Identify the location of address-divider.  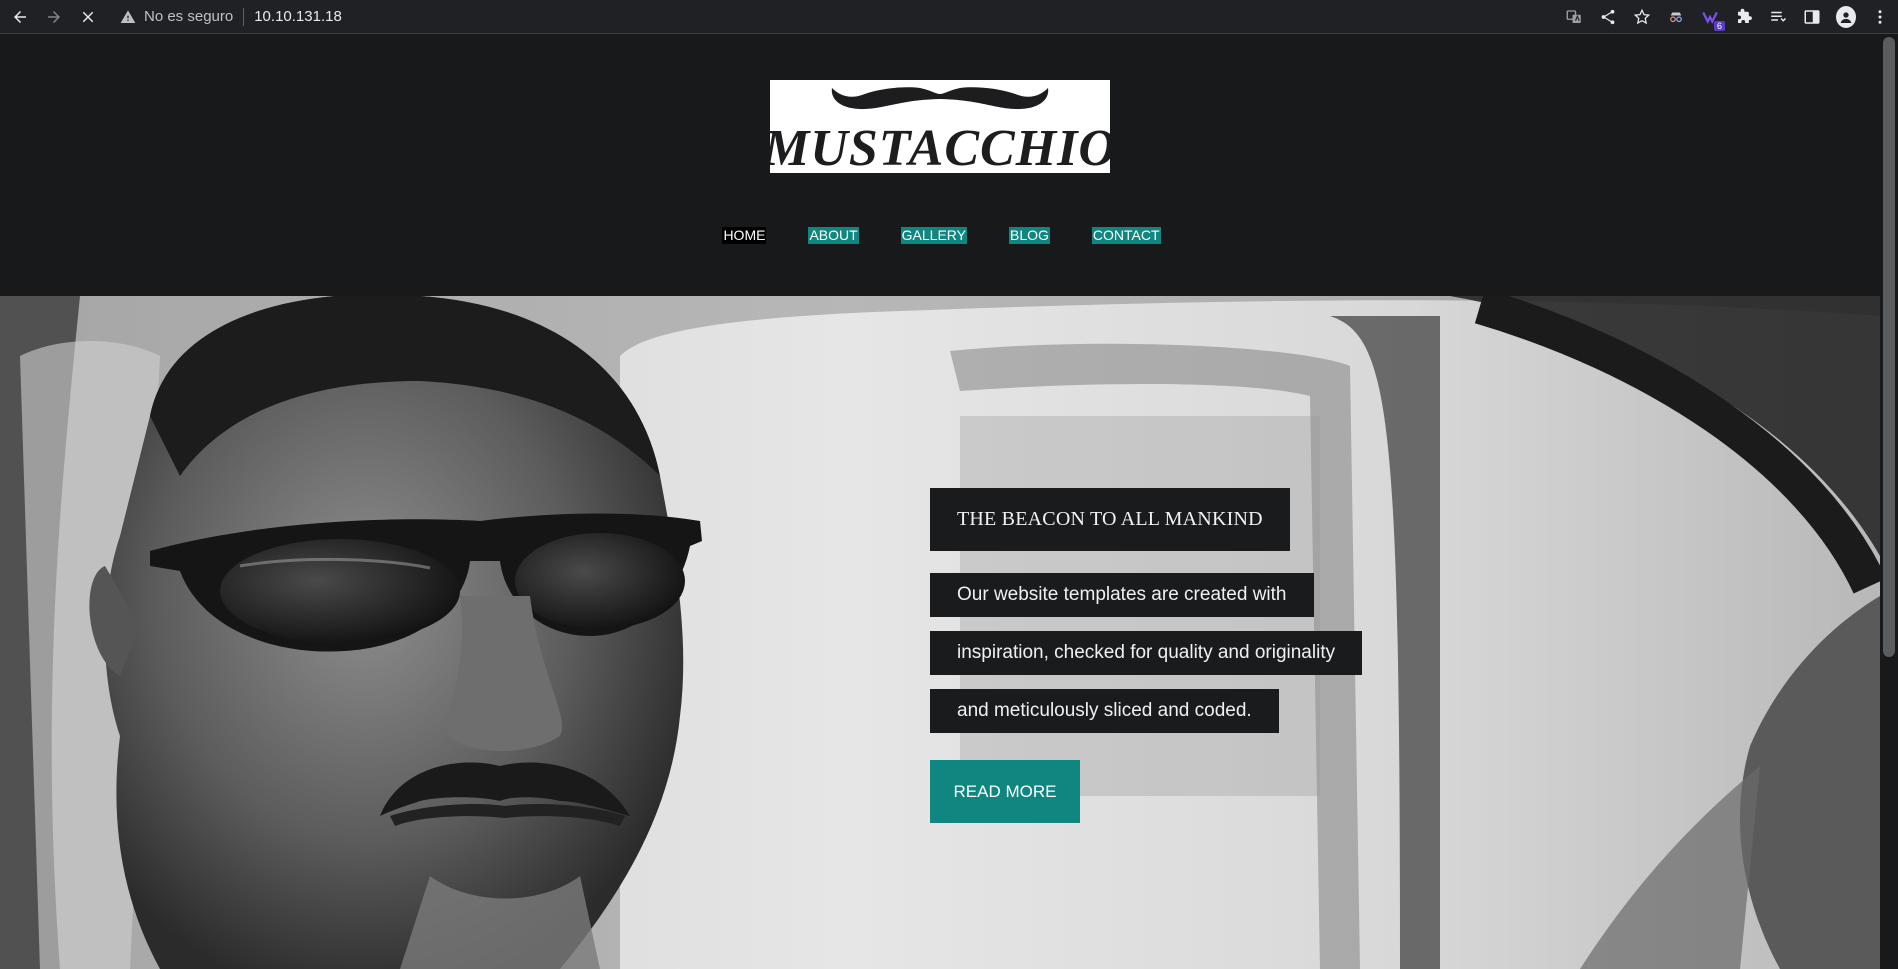
(244, 16).